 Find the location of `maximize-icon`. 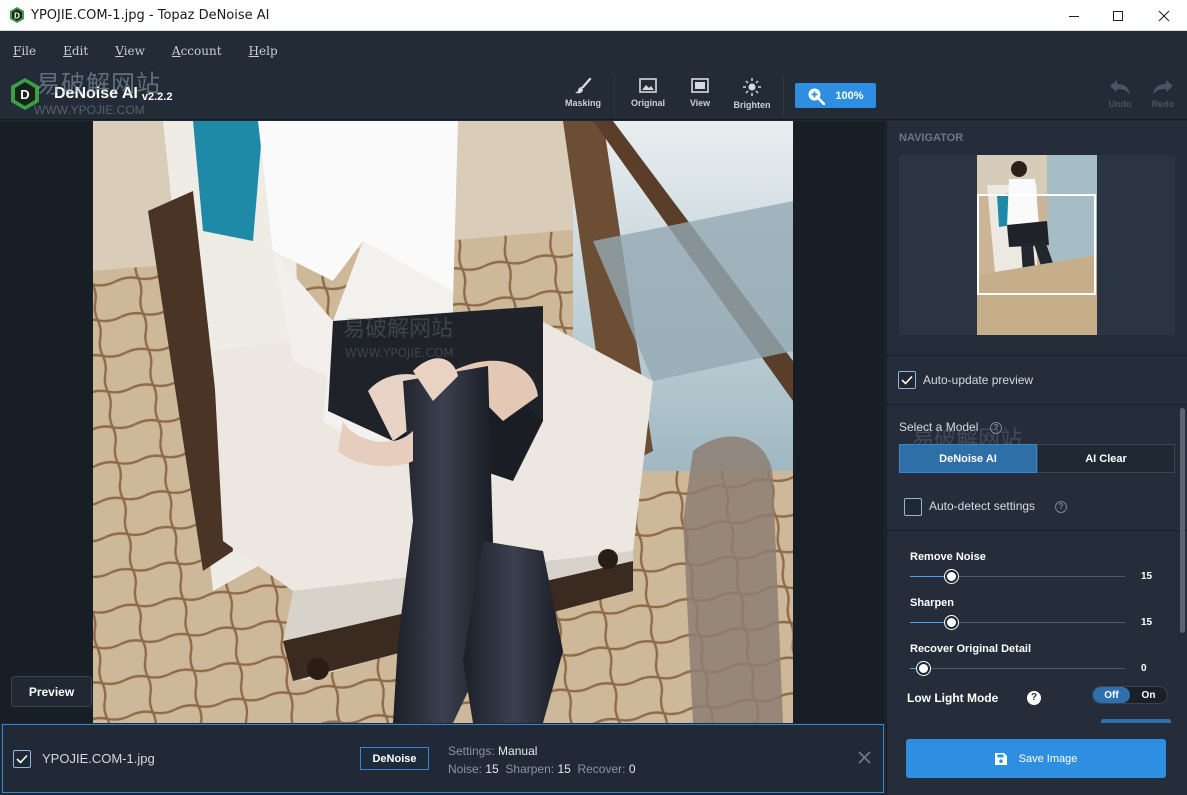

maximize-icon is located at coordinates (1118, 15).